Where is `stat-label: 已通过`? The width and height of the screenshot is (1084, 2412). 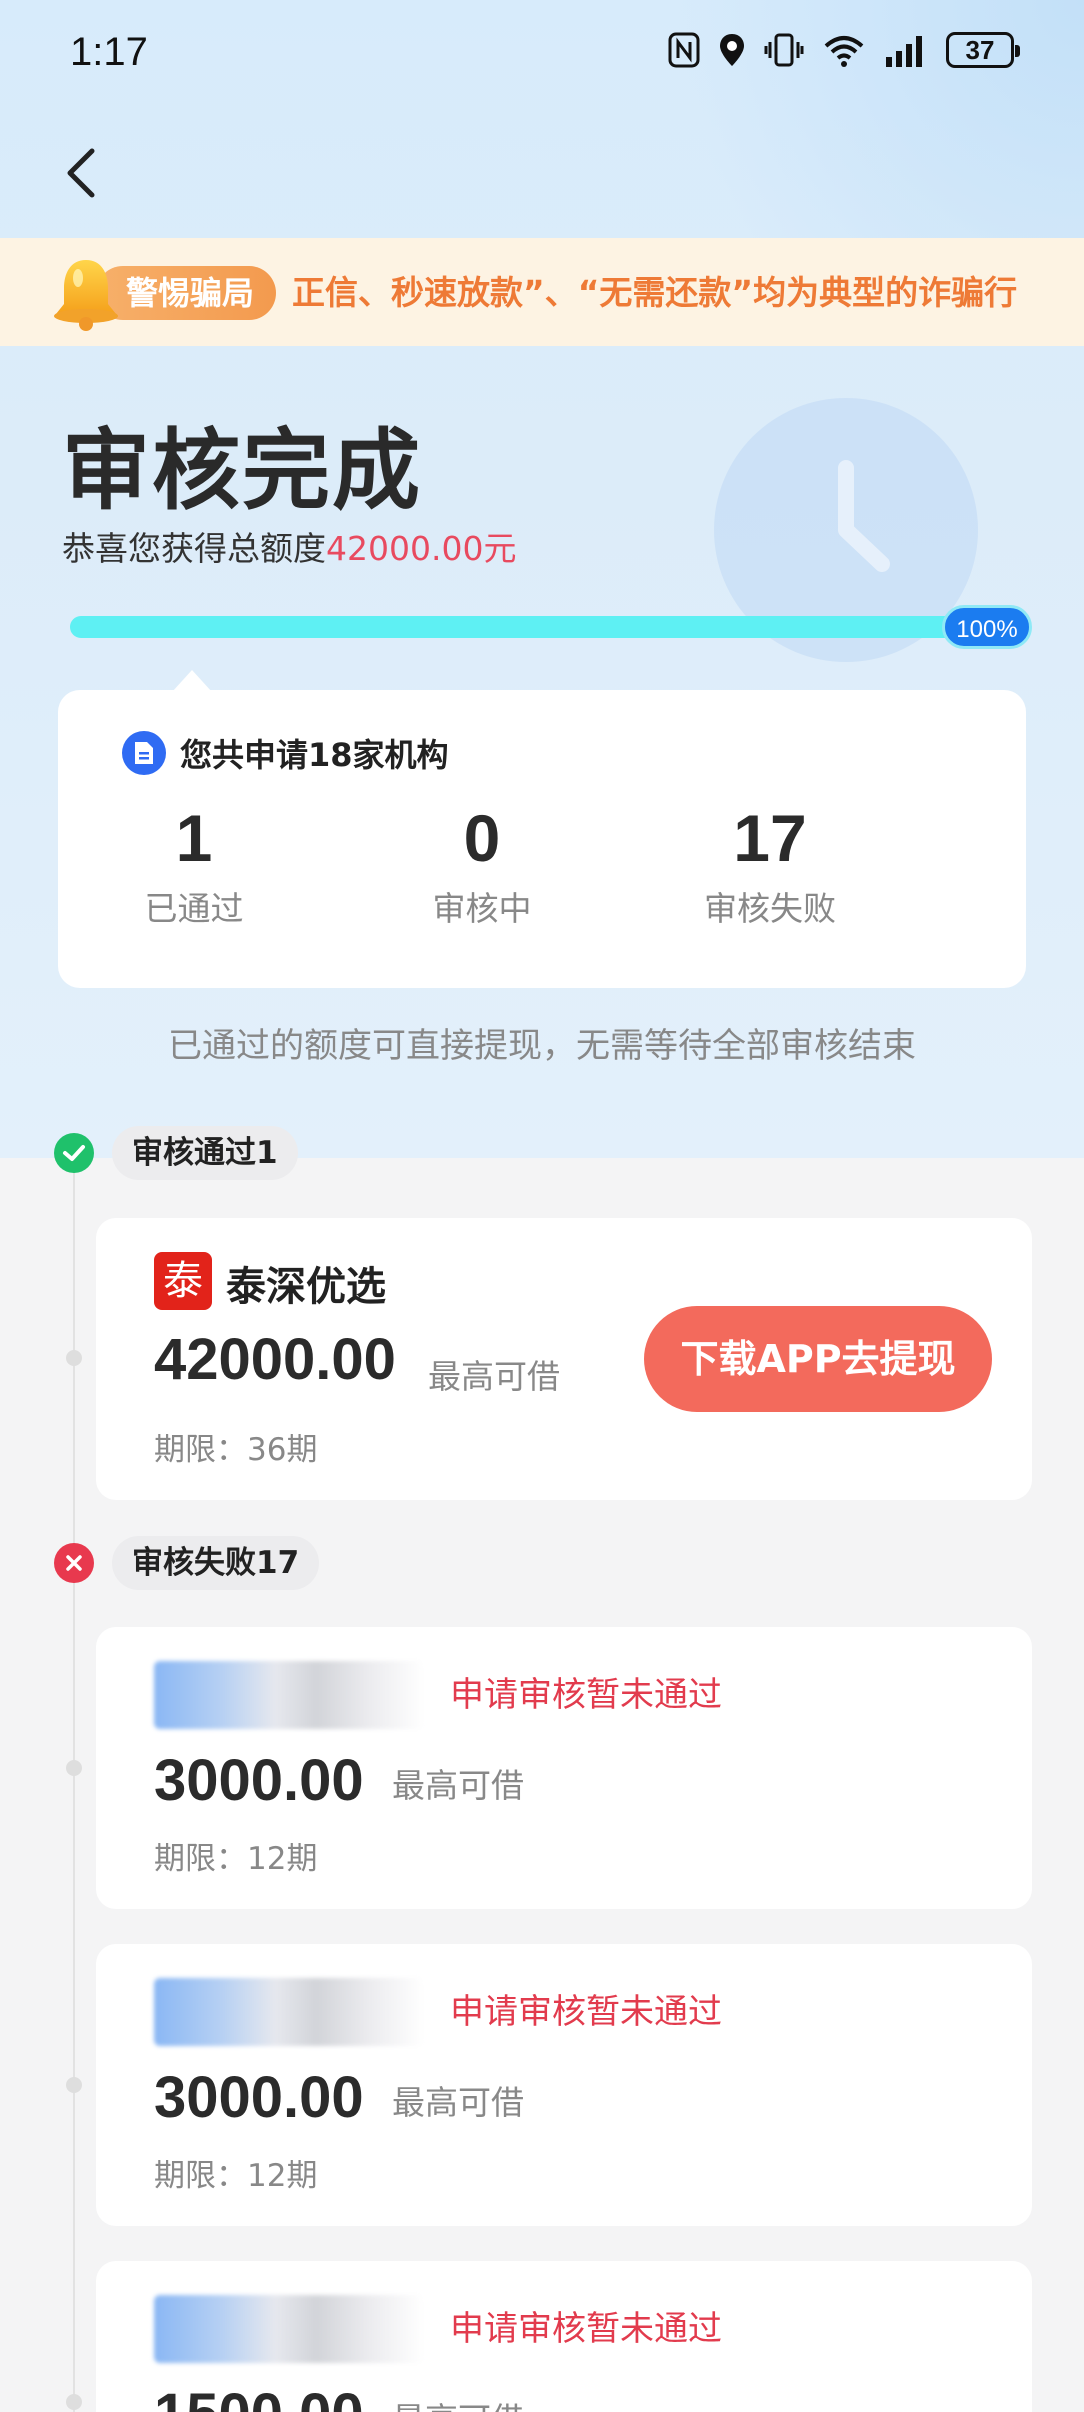
stat-label: 已通过 is located at coordinates (194, 908).